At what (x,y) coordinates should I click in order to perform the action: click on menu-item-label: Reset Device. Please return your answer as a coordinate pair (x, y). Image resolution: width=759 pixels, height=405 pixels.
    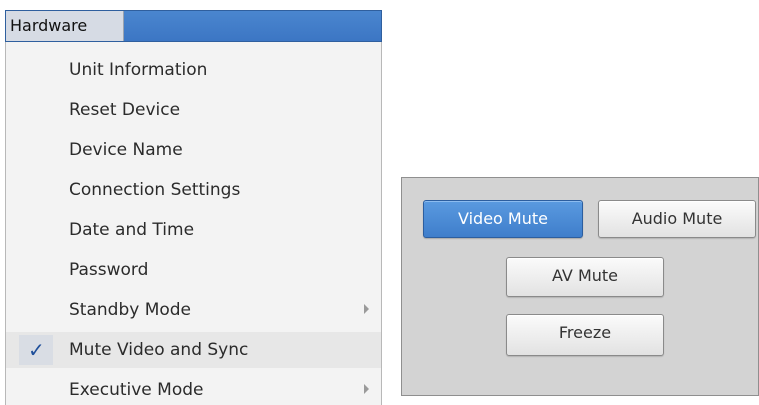
    Looking at the image, I should click on (125, 110).